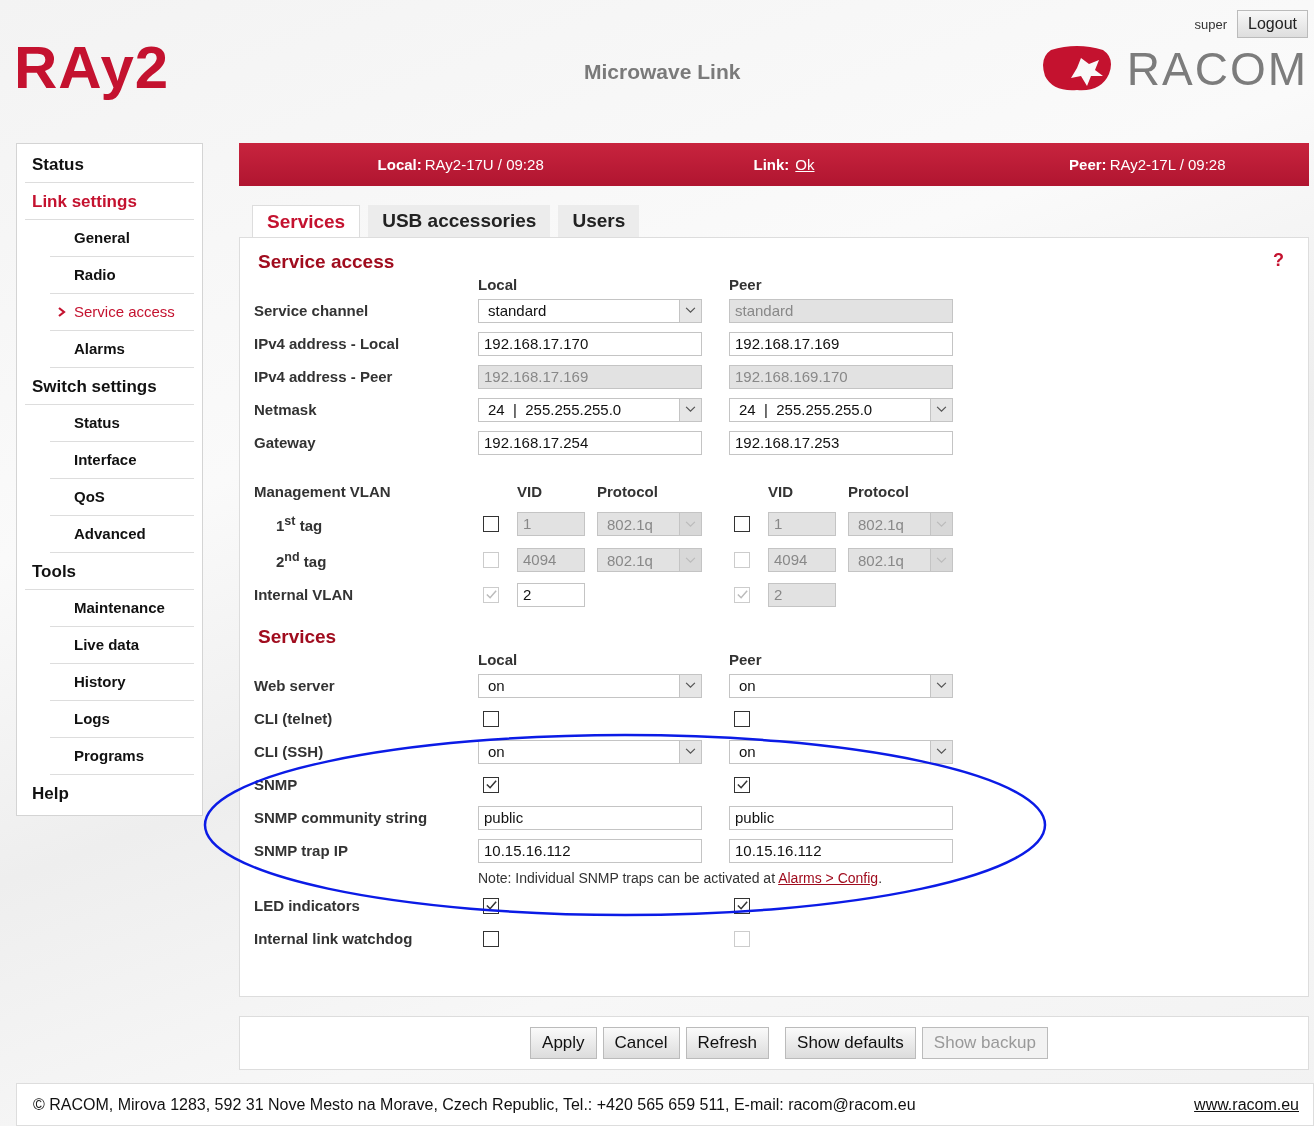 Image resolution: width=1314 pixels, height=1126 pixels. Describe the element at coordinates (295, 685) in the screenshot. I see `field-label: Web server` at that location.